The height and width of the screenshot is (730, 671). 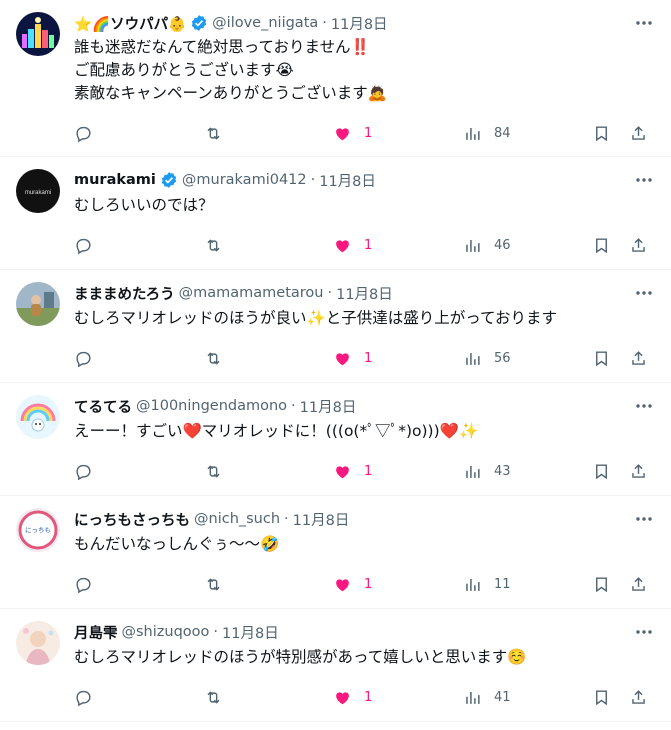 What do you see at coordinates (487, 245) in the screenshot?
I see `views-button: 46` at bounding box center [487, 245].